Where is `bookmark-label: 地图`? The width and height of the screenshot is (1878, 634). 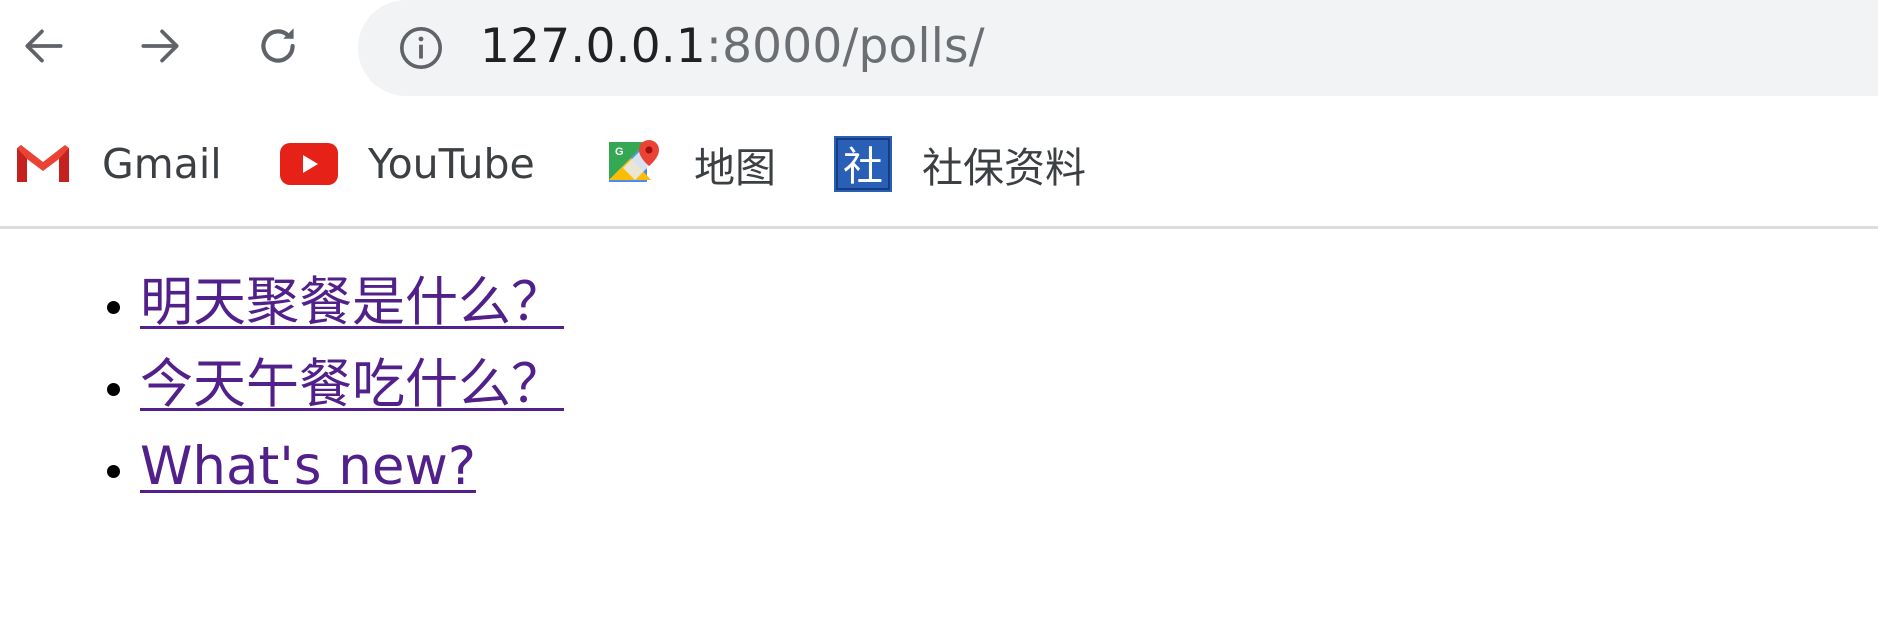 bookmark-label: 地图 is located at coordinates (735, 168).